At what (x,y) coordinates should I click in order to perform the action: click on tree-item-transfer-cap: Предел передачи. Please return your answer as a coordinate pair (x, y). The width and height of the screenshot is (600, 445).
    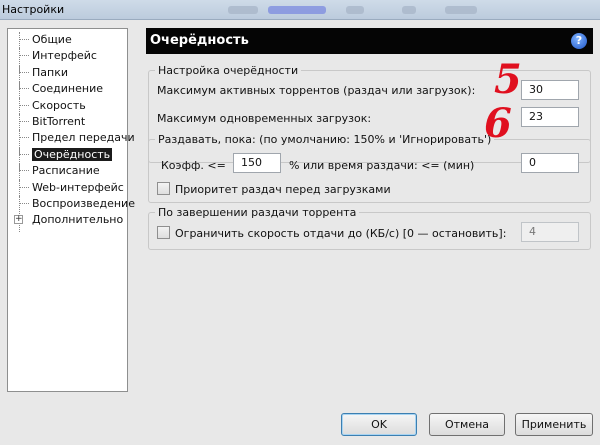
    Looking at the image, I should click on (71, 138).